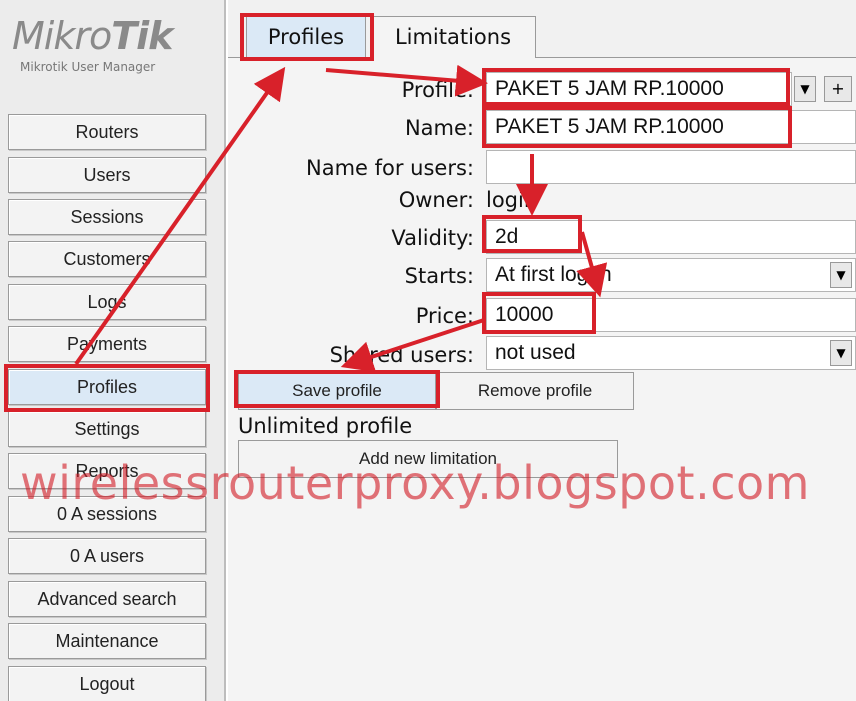 The width and height of the screenshot is (856, 701). Describe the element at coordinates (107, 556) in the screenshot. I see `sidebar-item-active-users: 0 A users` at that location.